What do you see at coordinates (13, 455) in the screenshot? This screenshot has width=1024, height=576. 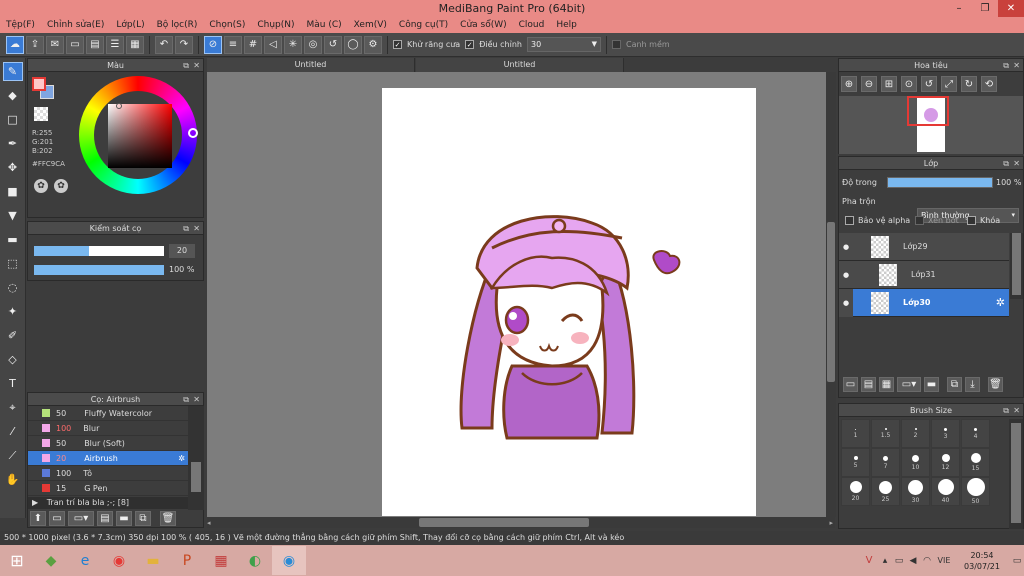 I see `eyedropper-tool-icon: ⟋` at bounding box center [13, 455].